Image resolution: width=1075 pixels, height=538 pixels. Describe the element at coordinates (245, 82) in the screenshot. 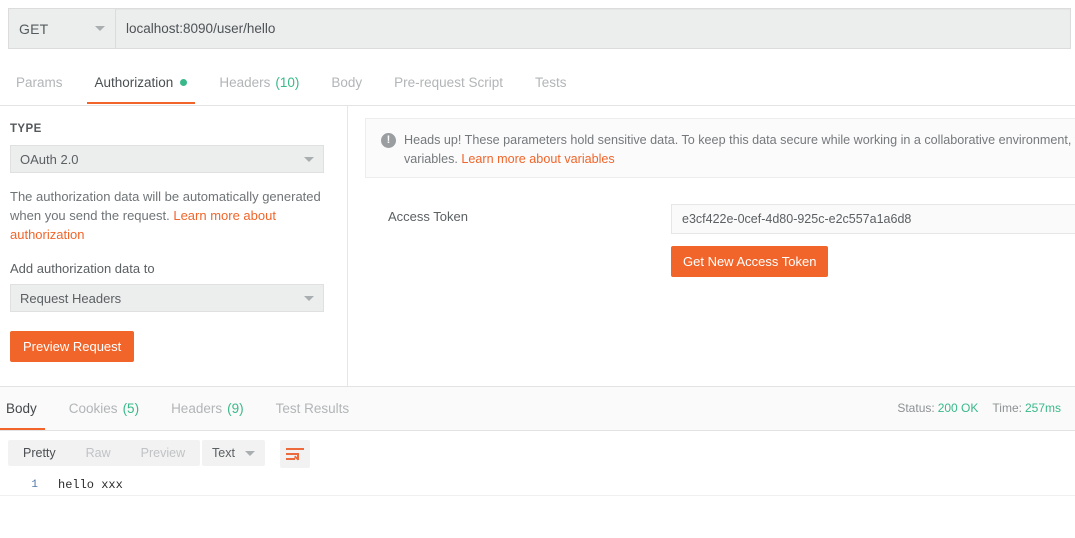

I see `tab-headers-label: Headers` at that location.